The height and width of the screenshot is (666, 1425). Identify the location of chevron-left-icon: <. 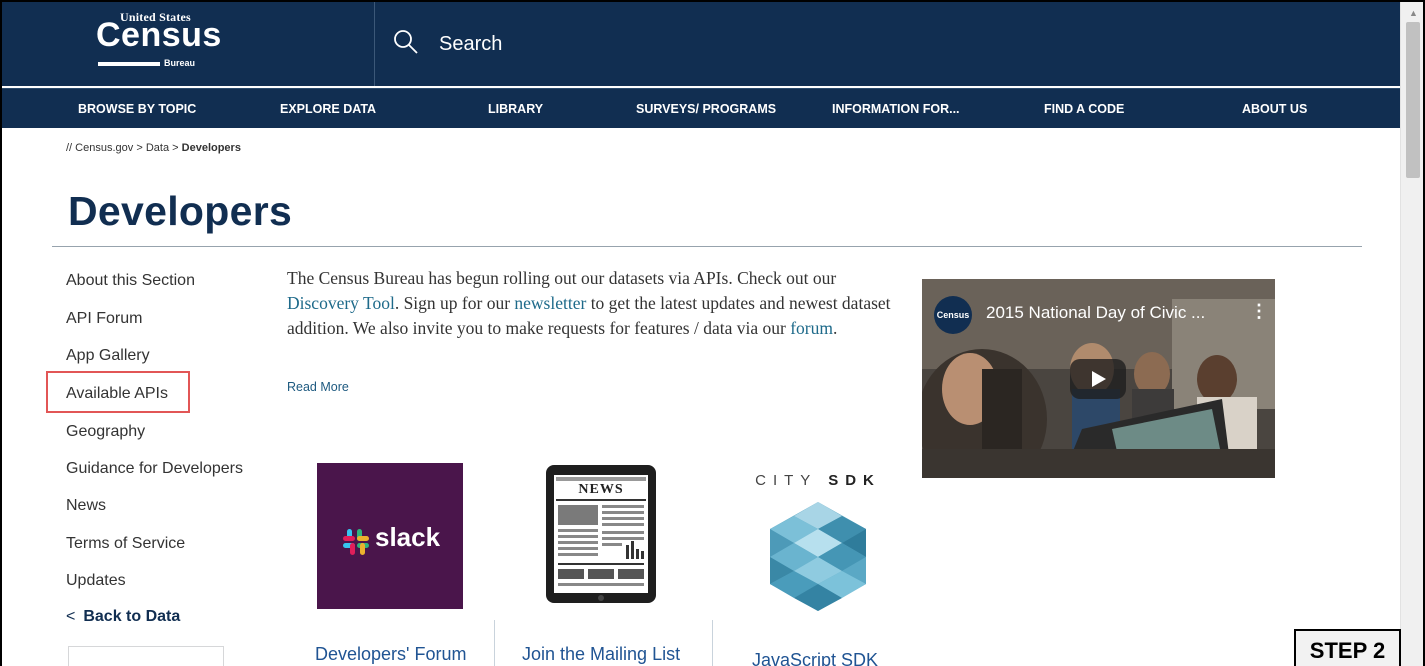
(71, 616).